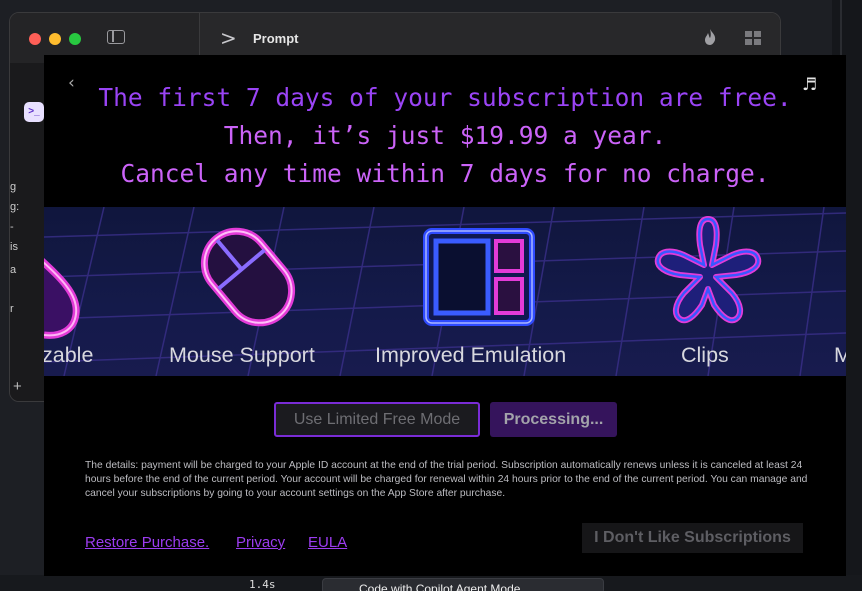 The height and width of the screenshot is (591, 862). I want to click on feature-label-improved-emulation: Improved Emulation, so click(471, 355).